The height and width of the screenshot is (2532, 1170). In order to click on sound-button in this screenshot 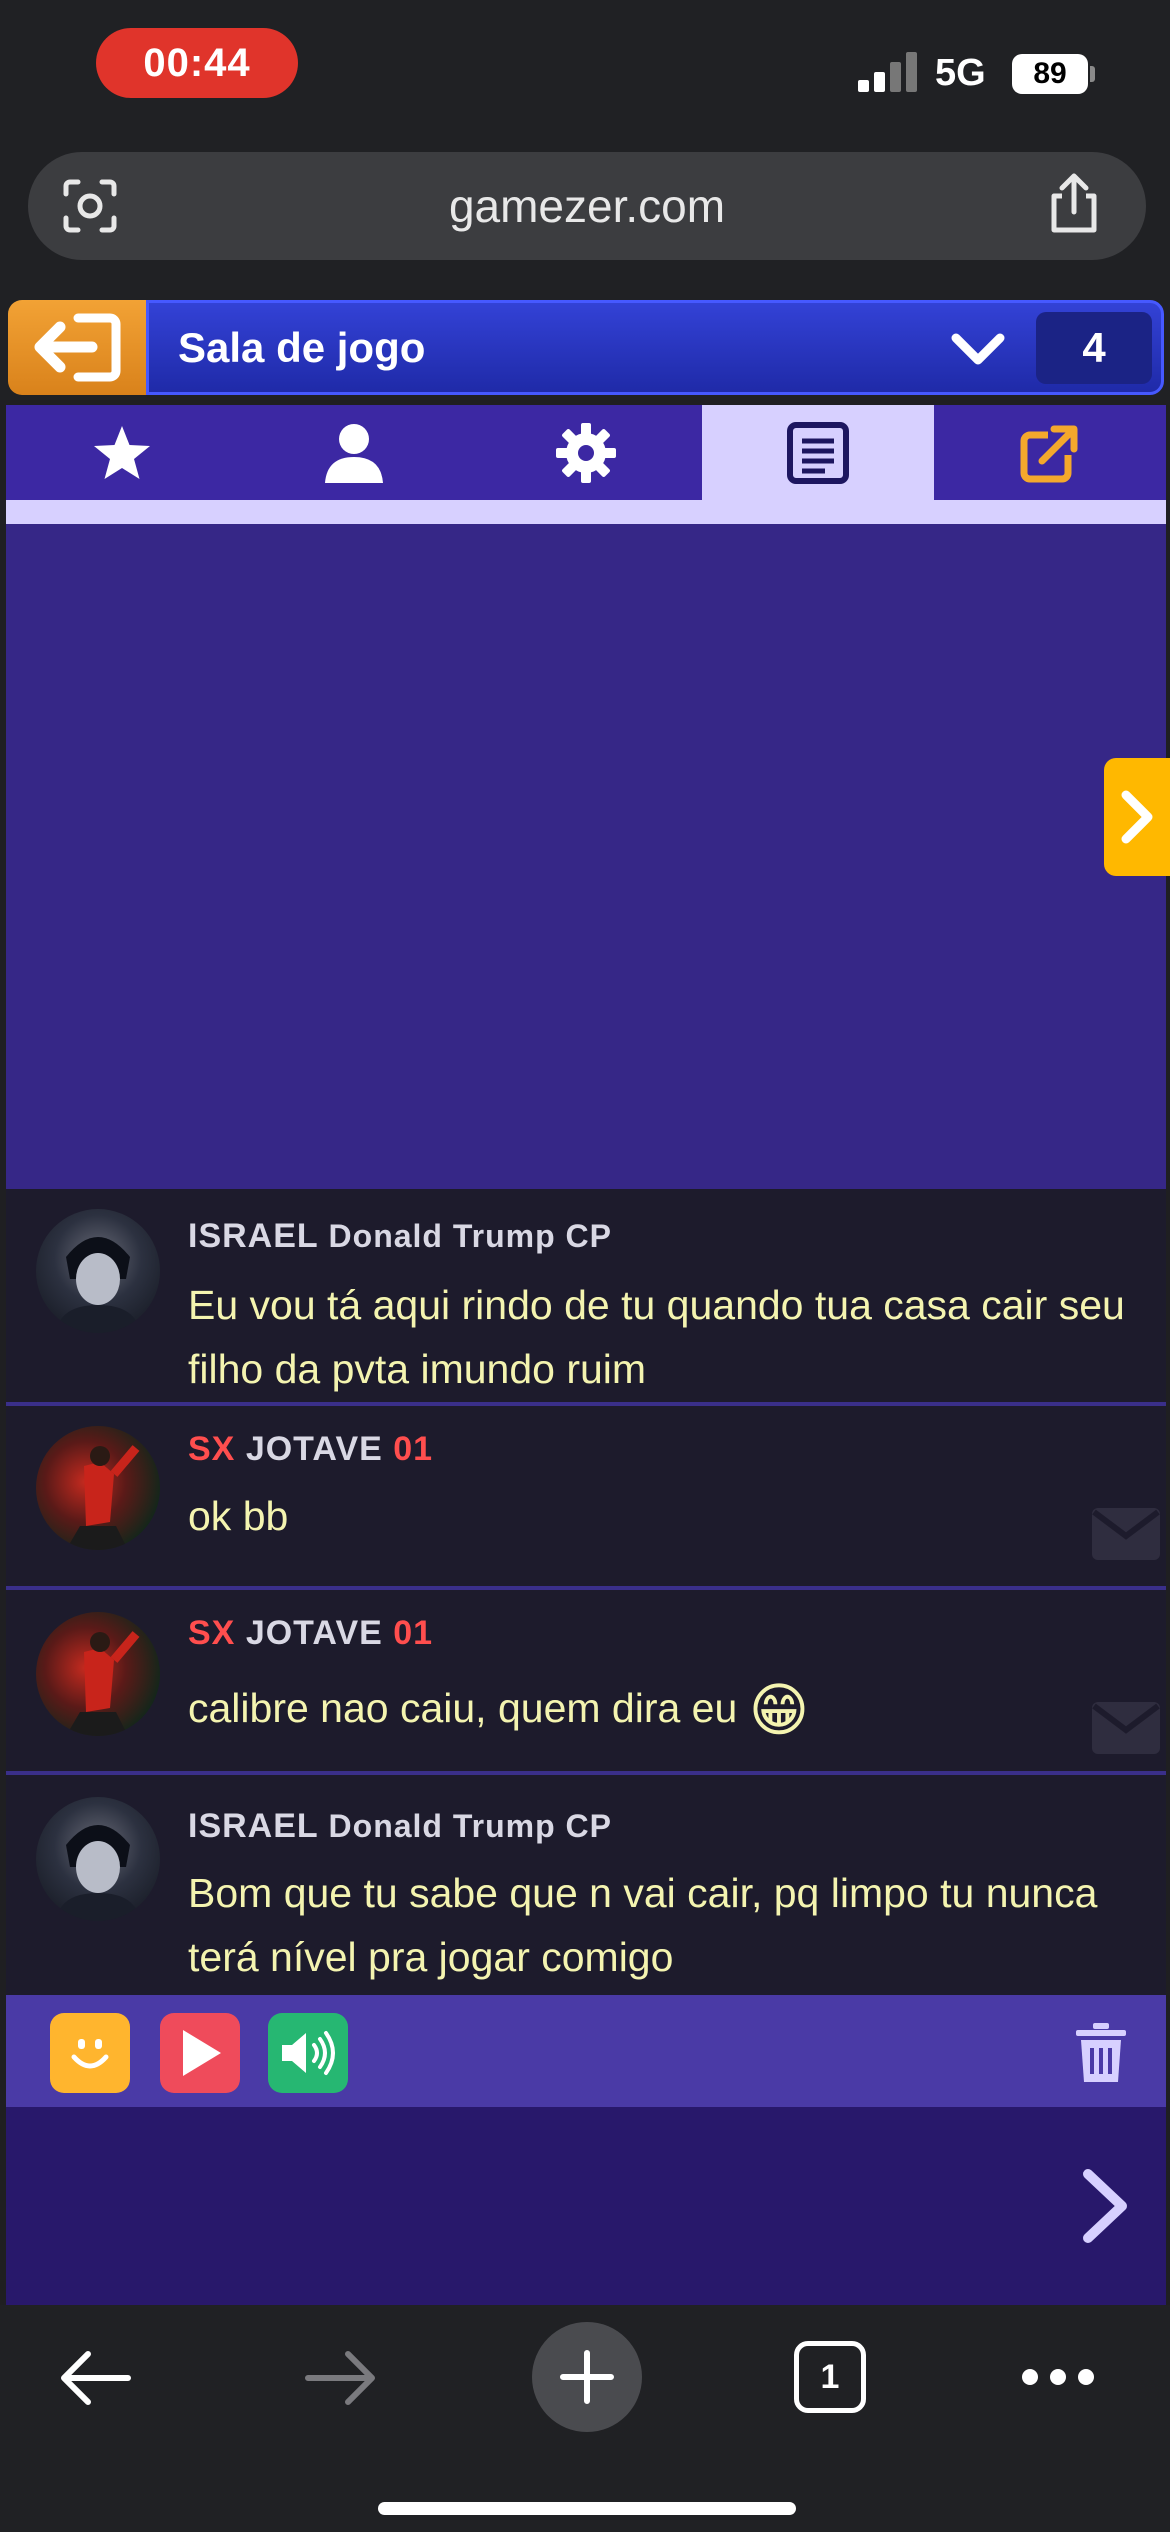, I will do `click(308, 2053)`.